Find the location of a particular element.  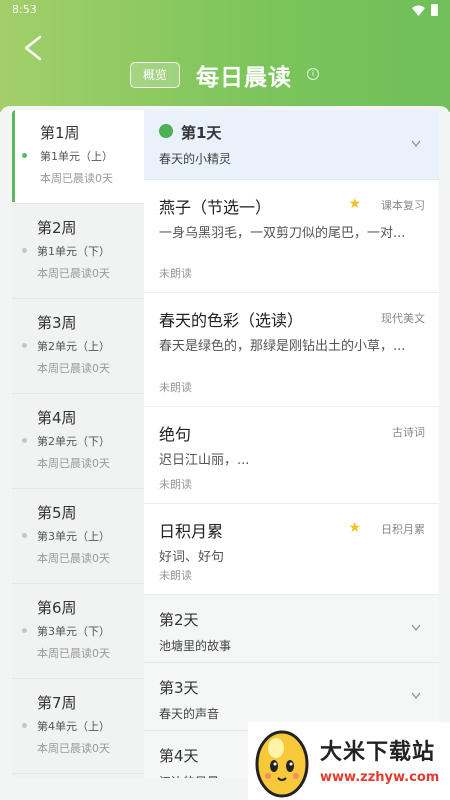

battery-icon is located at coordinates (434, 10).